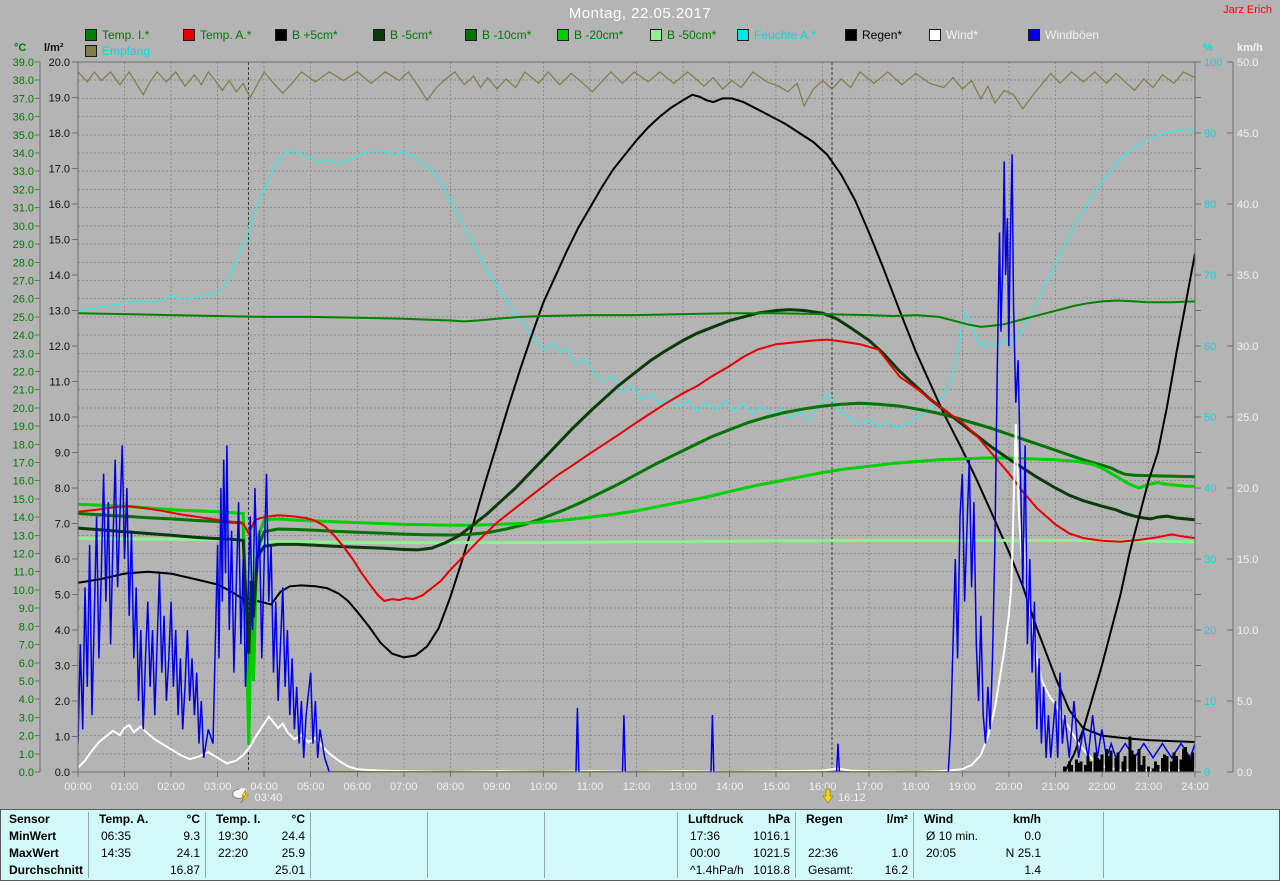 The image size is (1280, 881). Describe the element at coordinates (293, 836) in the screenshot. I see `table-cell: 24.4` at that location.